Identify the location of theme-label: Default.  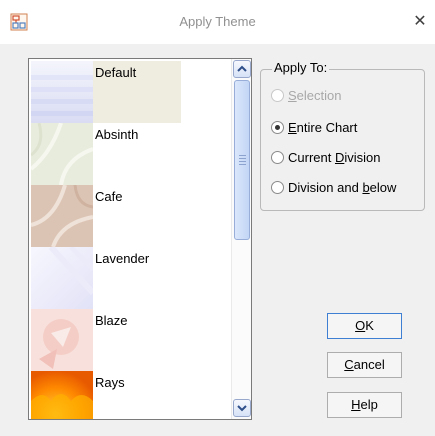
(116, 72).